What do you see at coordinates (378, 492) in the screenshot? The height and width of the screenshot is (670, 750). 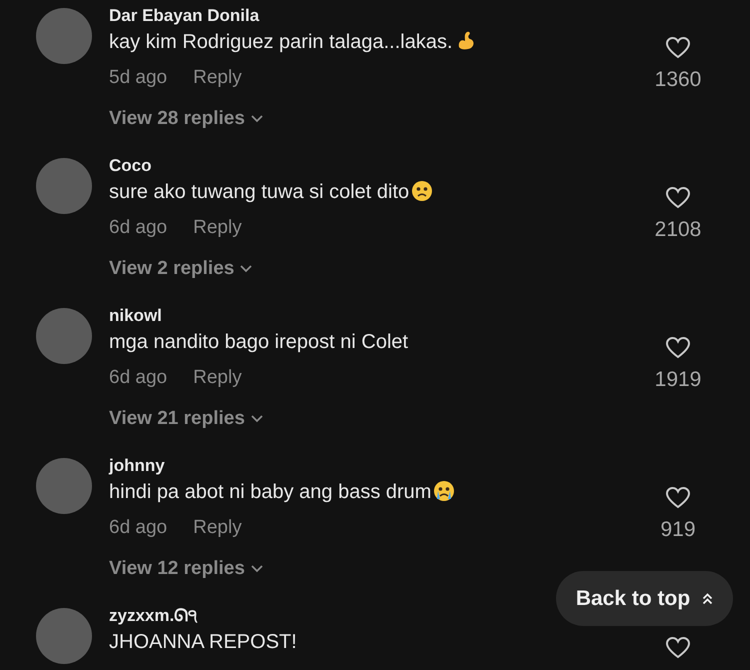 I see `comment-text: hindi pa abot ni baby ang bass drum` at bounding box center [378, 492].